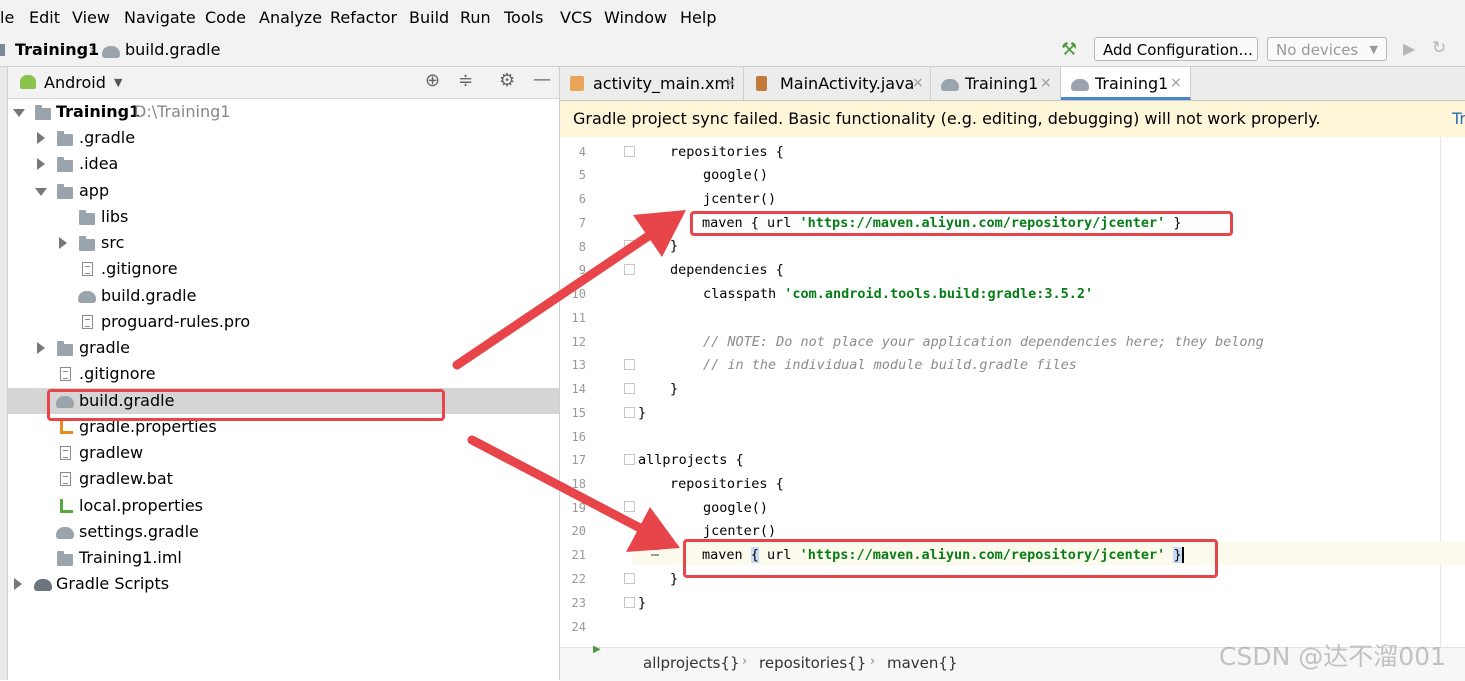 The image size is (1465, 681). What do you see at coordinates (578, 413) in the screenshot?
I see `line-number: 15` at bounding box center [578, 413].